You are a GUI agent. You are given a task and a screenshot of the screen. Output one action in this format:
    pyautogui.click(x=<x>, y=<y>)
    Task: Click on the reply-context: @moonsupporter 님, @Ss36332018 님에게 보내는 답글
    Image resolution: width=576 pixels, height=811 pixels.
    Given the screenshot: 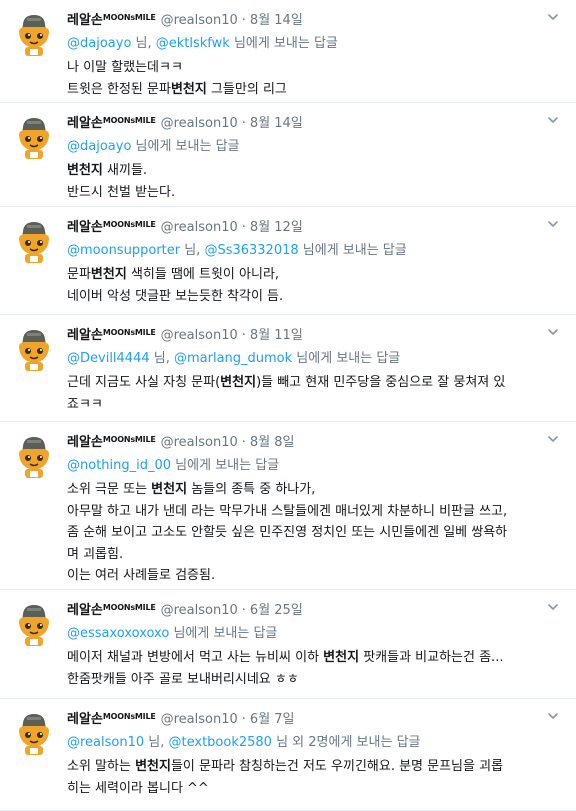 What is the action you would take?
    pyautogui.click(x=315, y=250)
    